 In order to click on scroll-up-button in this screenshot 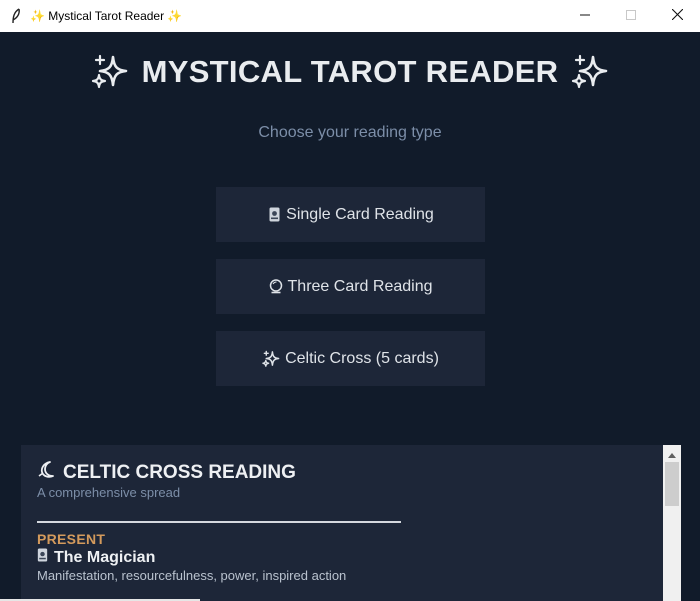, I will do `click(672, 453)`.